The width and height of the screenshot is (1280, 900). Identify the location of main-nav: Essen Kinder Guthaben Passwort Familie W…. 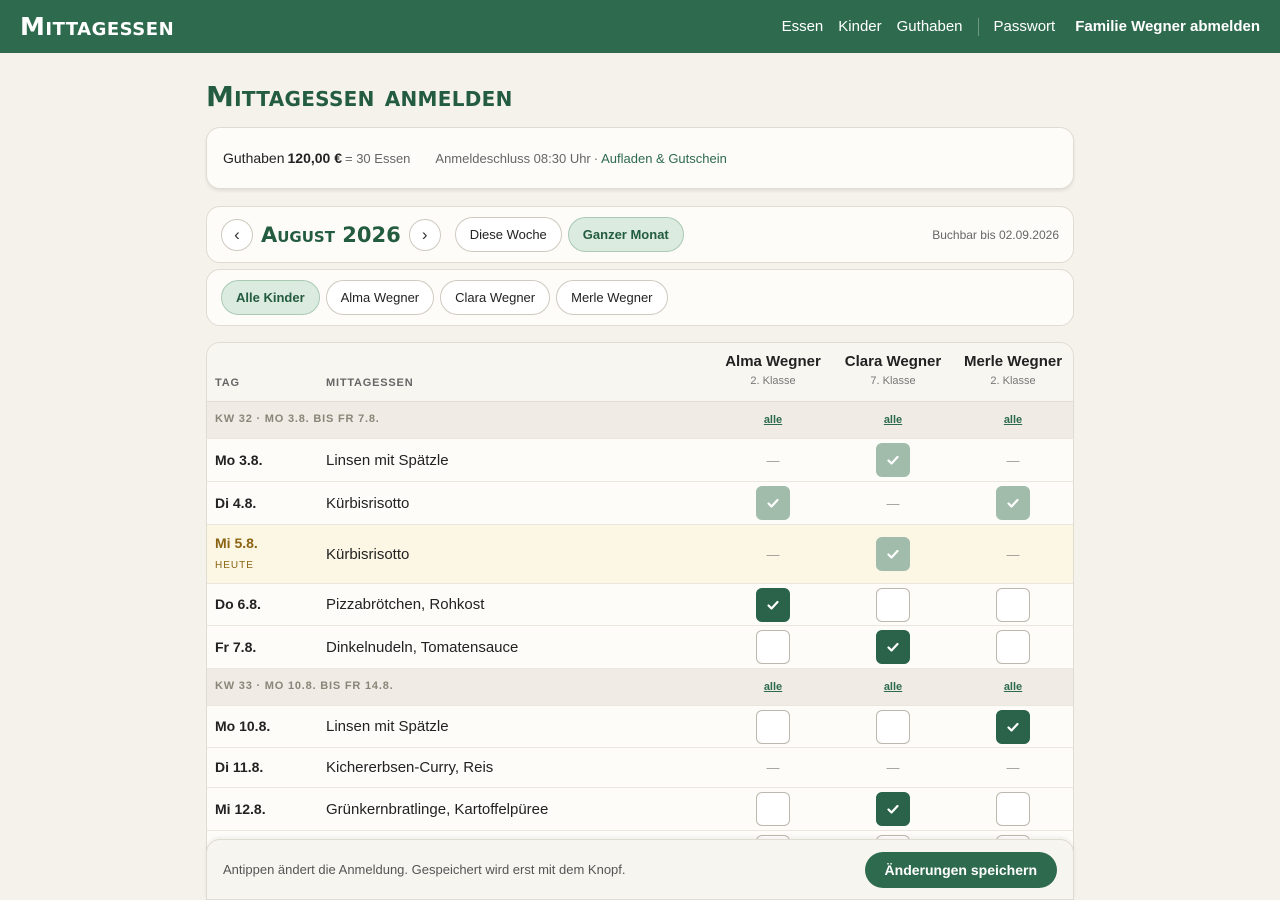
(1013, 26).